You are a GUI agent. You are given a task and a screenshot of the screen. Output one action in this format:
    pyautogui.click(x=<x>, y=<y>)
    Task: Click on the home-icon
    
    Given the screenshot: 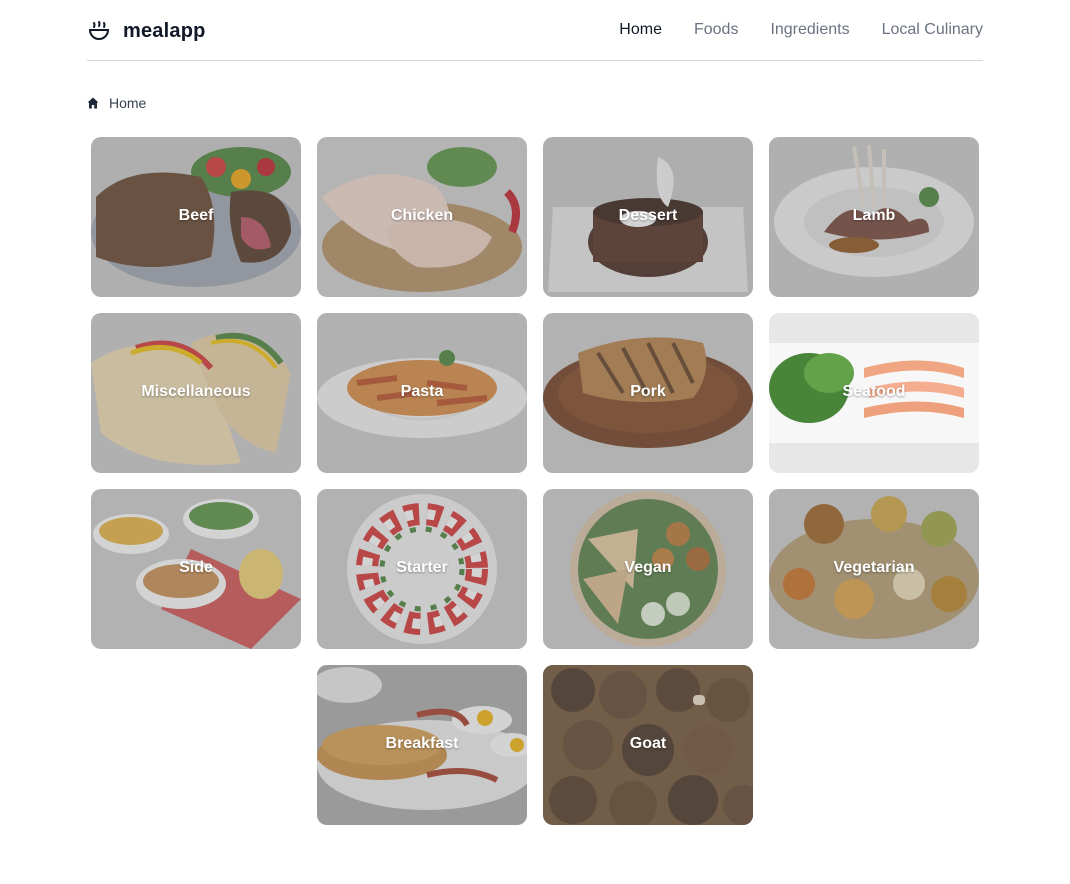 What is the action you would take?
    pyautogui.click(x=93, y=103)
    